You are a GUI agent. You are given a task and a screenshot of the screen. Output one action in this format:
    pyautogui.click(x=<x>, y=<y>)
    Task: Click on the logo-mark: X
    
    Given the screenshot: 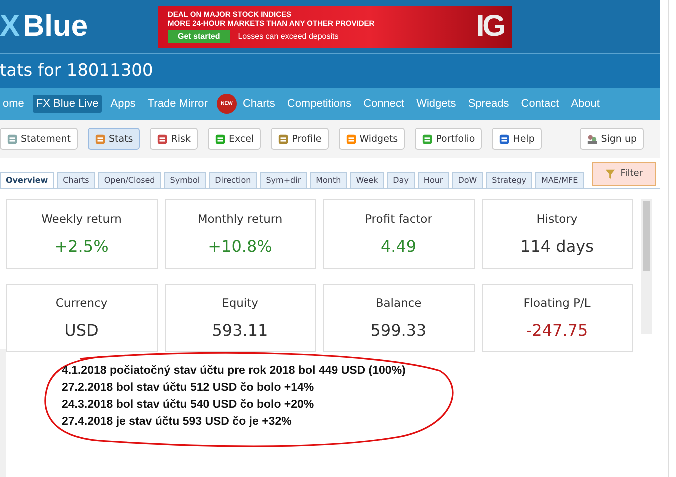 What is the action you would take?
    pyautogui.click(x=10, y=27)
    